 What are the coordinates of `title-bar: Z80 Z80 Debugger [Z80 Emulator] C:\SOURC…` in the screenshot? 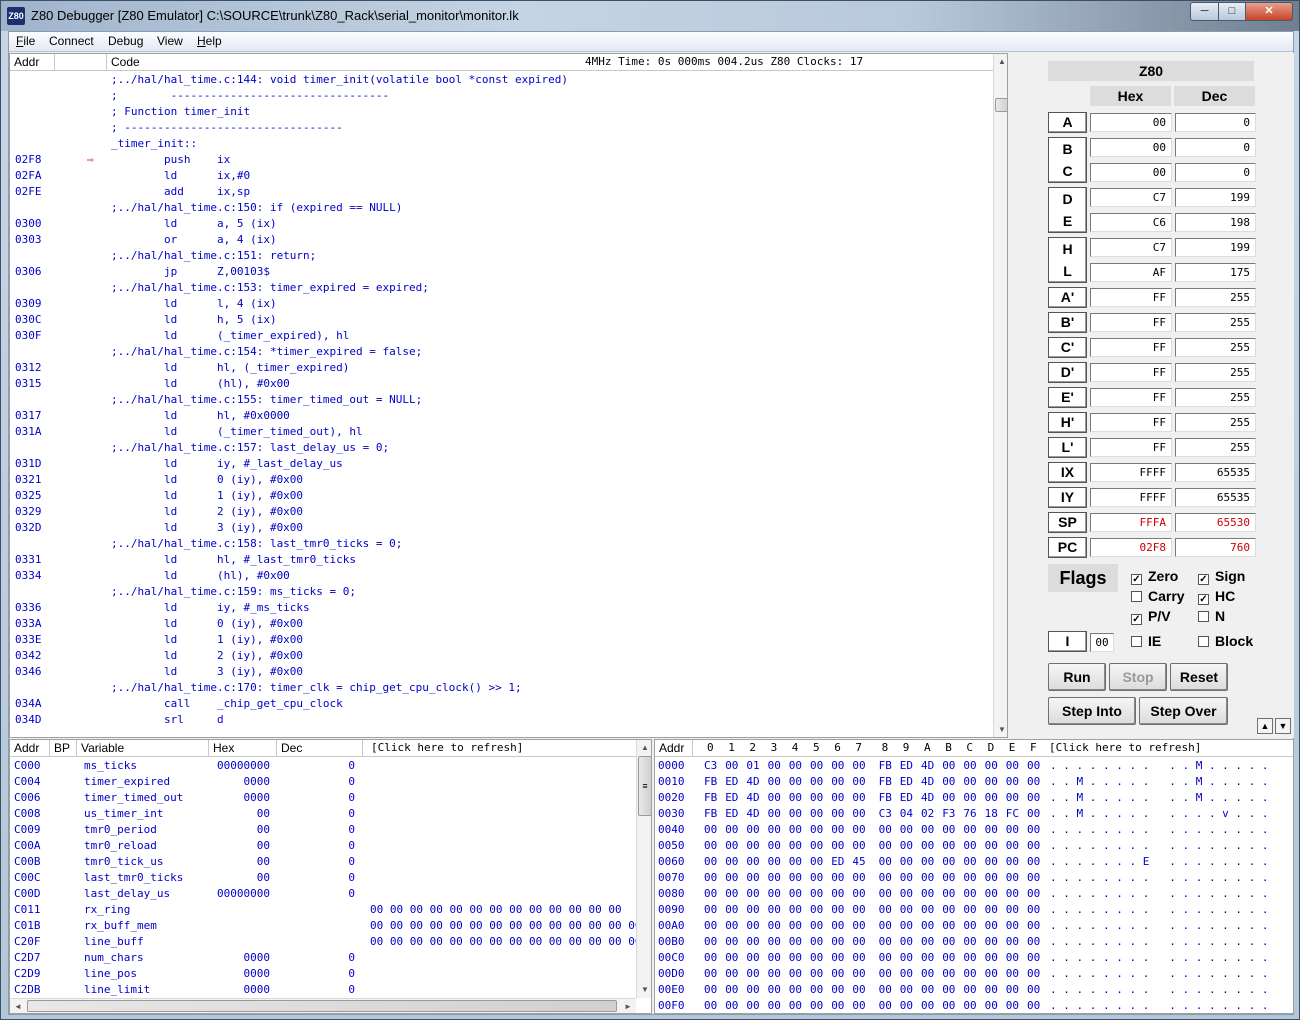 It's located at (650, 16).